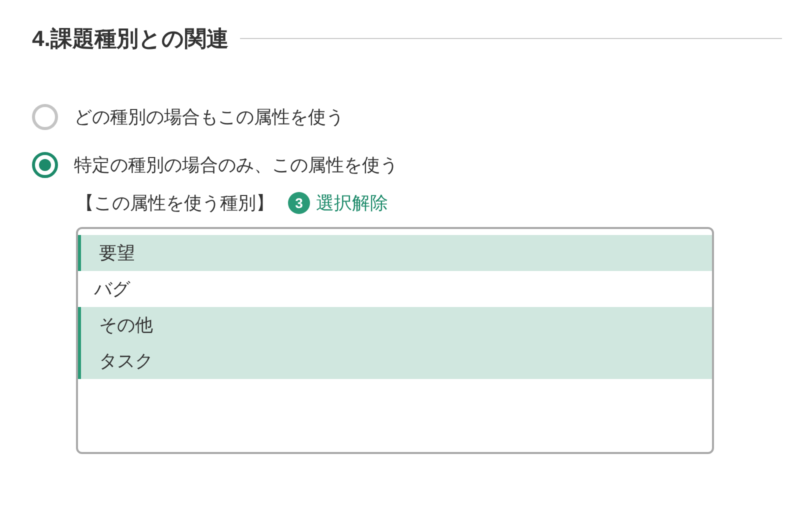  Describe the element at coordinates (352, 203) in the screenshot. I see `clear-selection-link: 選択解除` at that location.